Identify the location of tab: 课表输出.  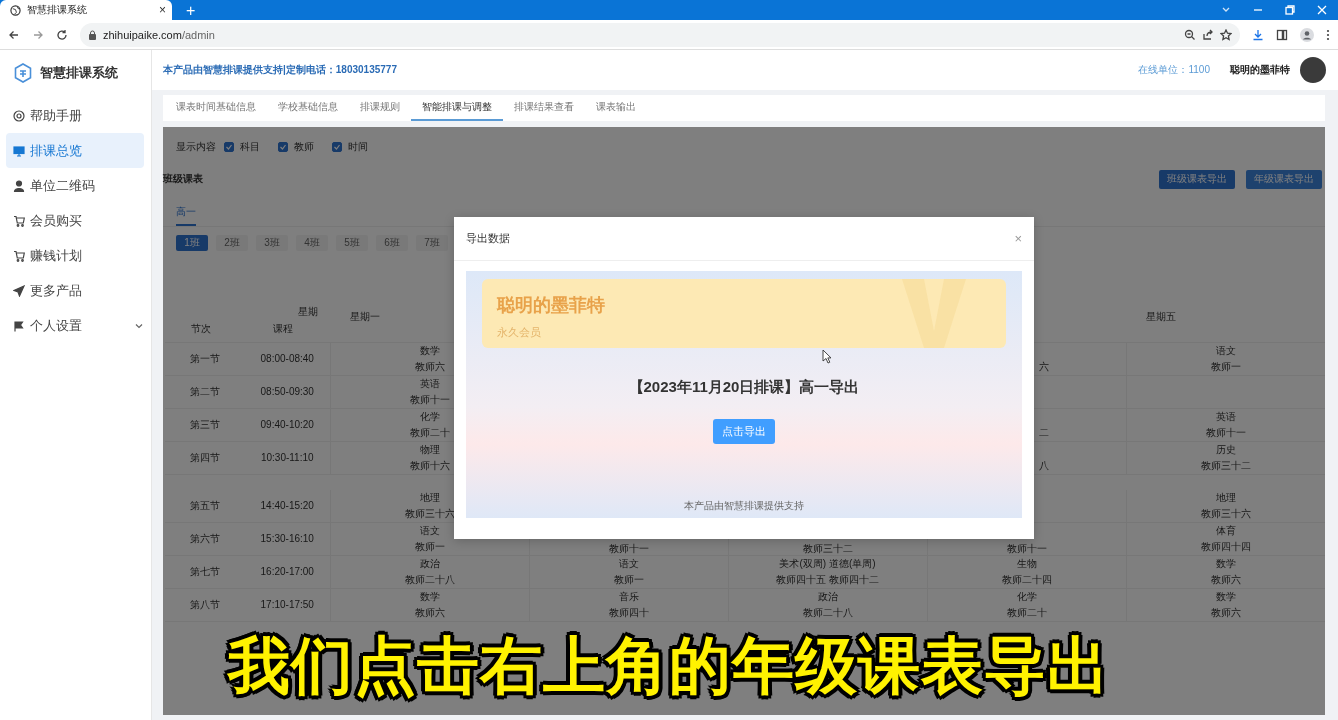
(616, 108).